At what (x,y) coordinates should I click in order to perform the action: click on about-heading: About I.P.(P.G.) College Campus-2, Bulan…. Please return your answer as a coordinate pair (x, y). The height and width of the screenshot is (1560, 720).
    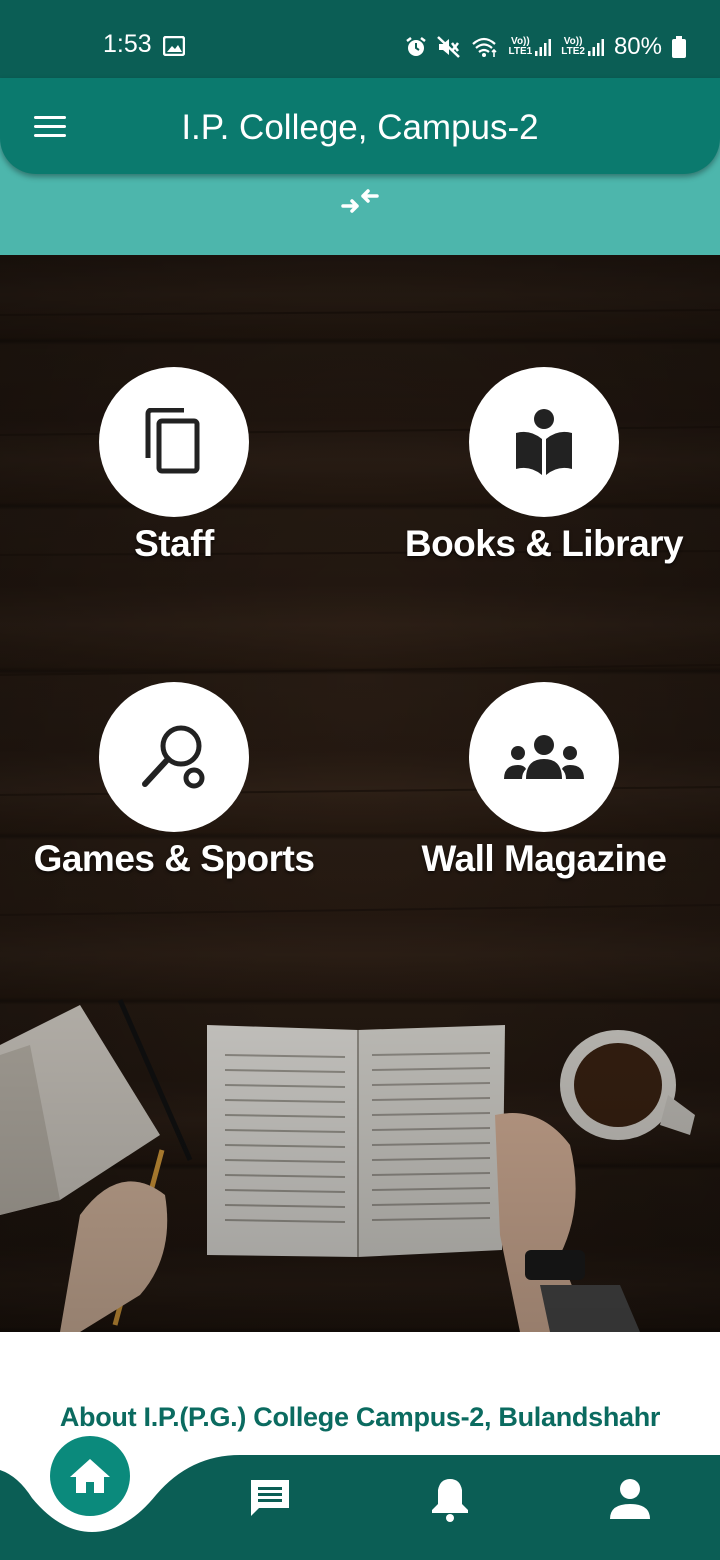
    Looking at the image, I should click on (360, 1417).